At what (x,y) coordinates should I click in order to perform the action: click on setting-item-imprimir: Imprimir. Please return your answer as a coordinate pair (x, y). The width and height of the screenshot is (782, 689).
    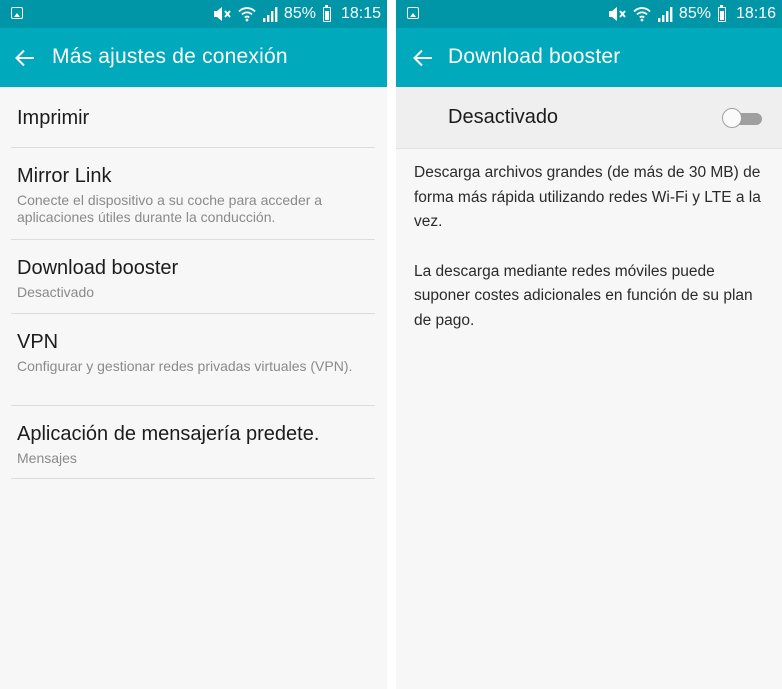
    Looking at the image, I should click on (193, 117).